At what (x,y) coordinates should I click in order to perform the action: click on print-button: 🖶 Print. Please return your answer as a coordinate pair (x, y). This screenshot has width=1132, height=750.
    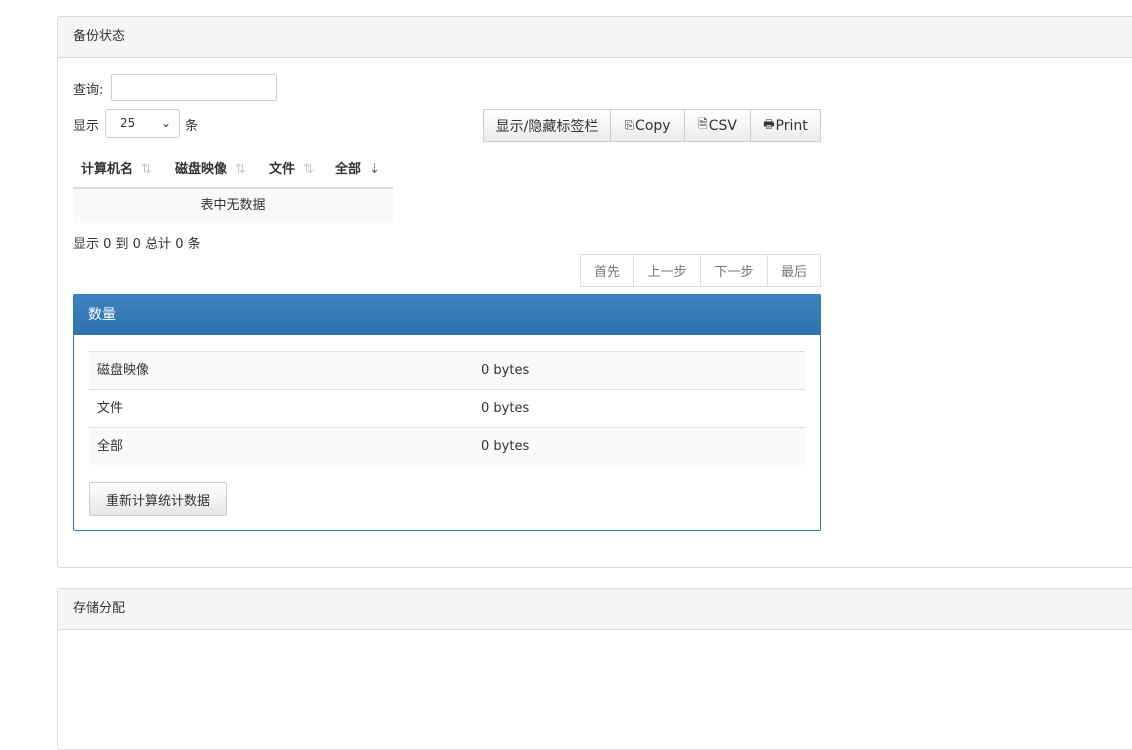
    Looking at the image, I should click on (785, 125).